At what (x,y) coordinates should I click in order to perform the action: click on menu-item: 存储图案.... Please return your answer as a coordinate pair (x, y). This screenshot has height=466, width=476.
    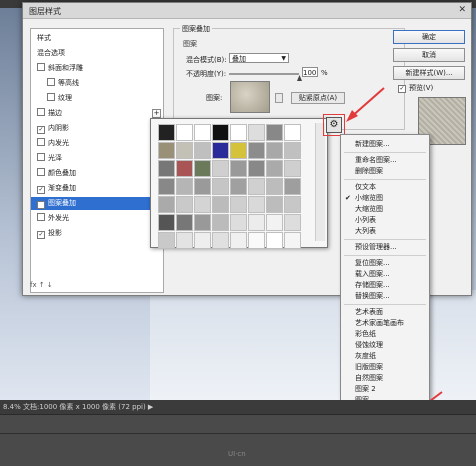
    Looking at the image, I should click on (385, 285).